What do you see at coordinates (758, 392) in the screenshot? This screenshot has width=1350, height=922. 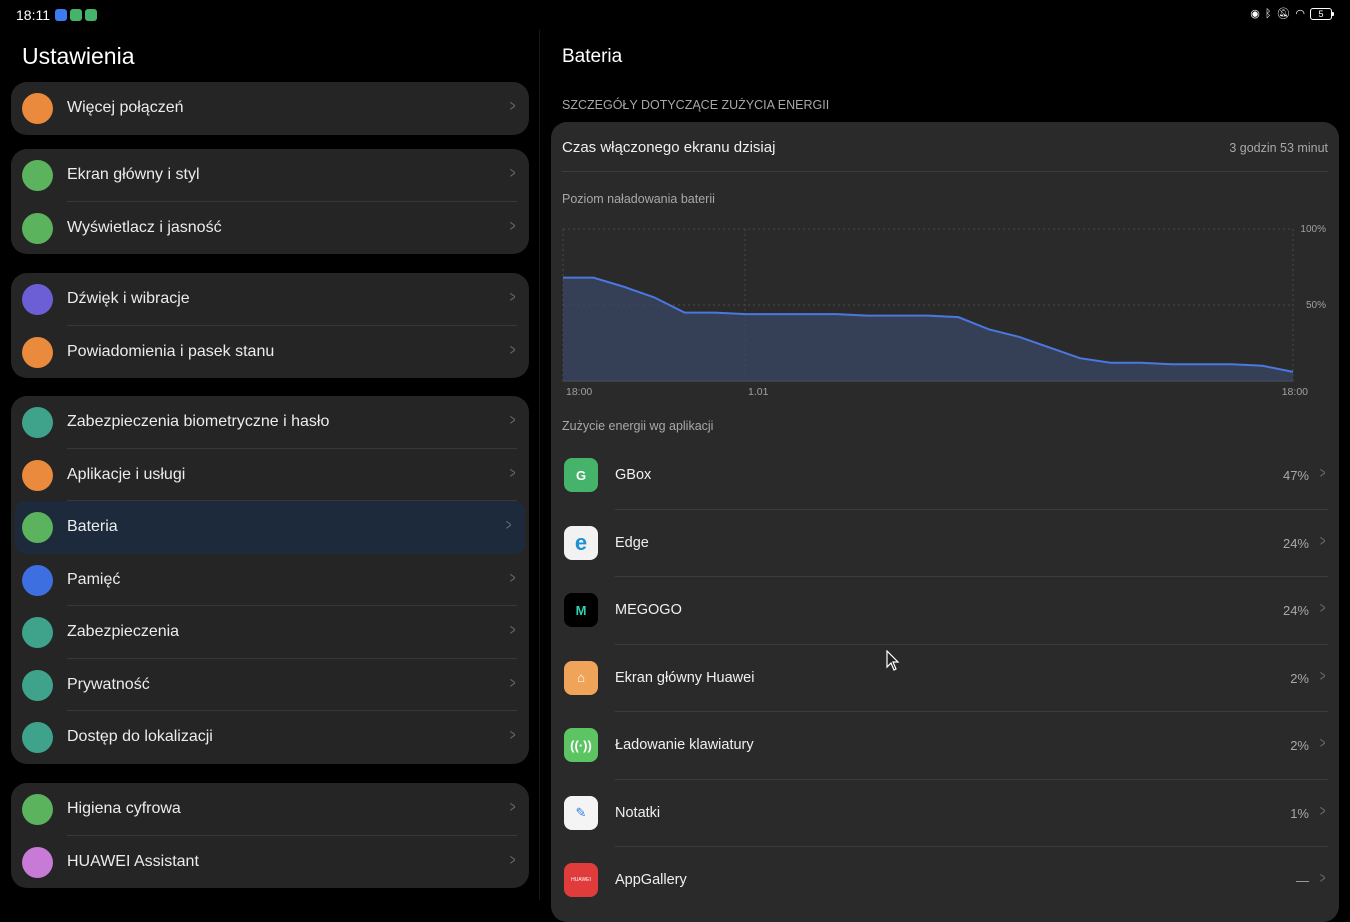 I see `x-tick-label: 1.01` at bounding box center [758, 392].